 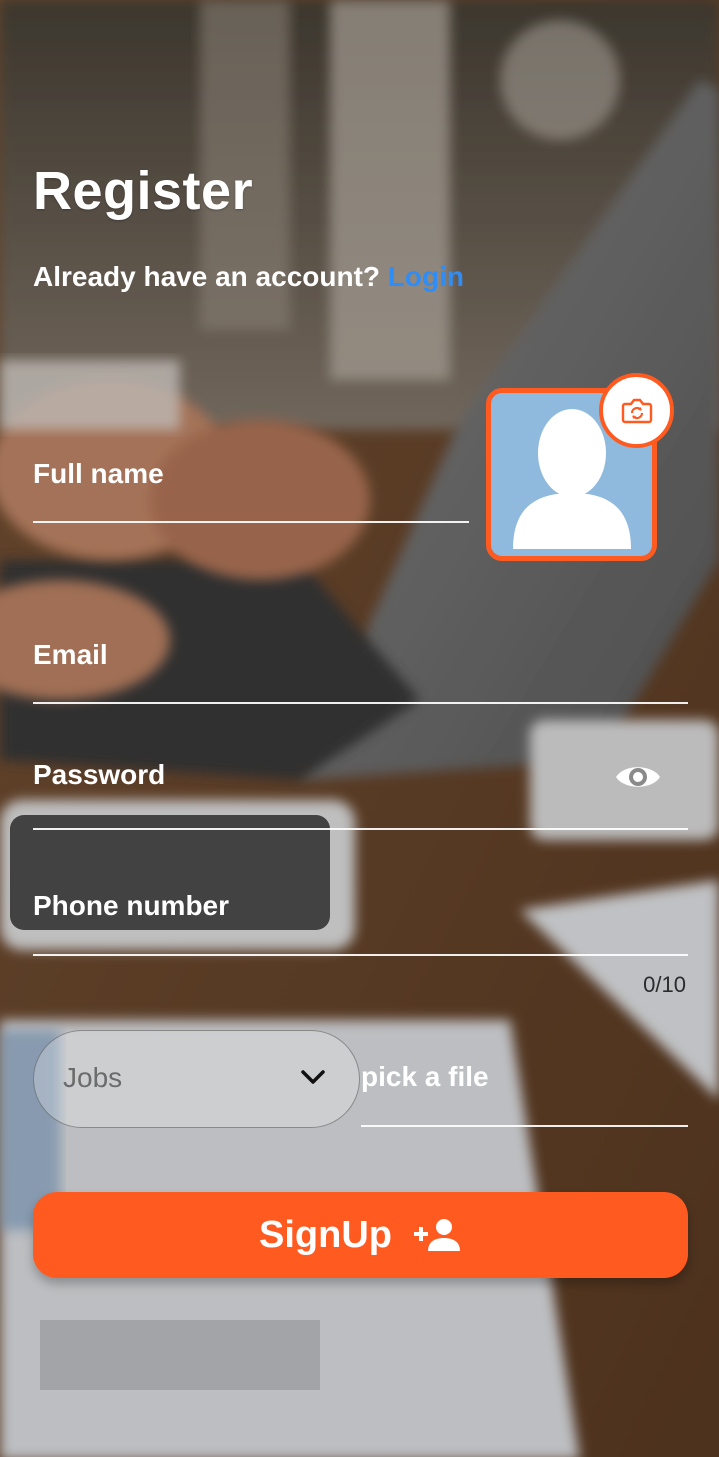 What do you see at coordinates (196, 1079) in the screenshot?
I see `jobs-dropdown: Jobs` at bounding box center [196, 1079].